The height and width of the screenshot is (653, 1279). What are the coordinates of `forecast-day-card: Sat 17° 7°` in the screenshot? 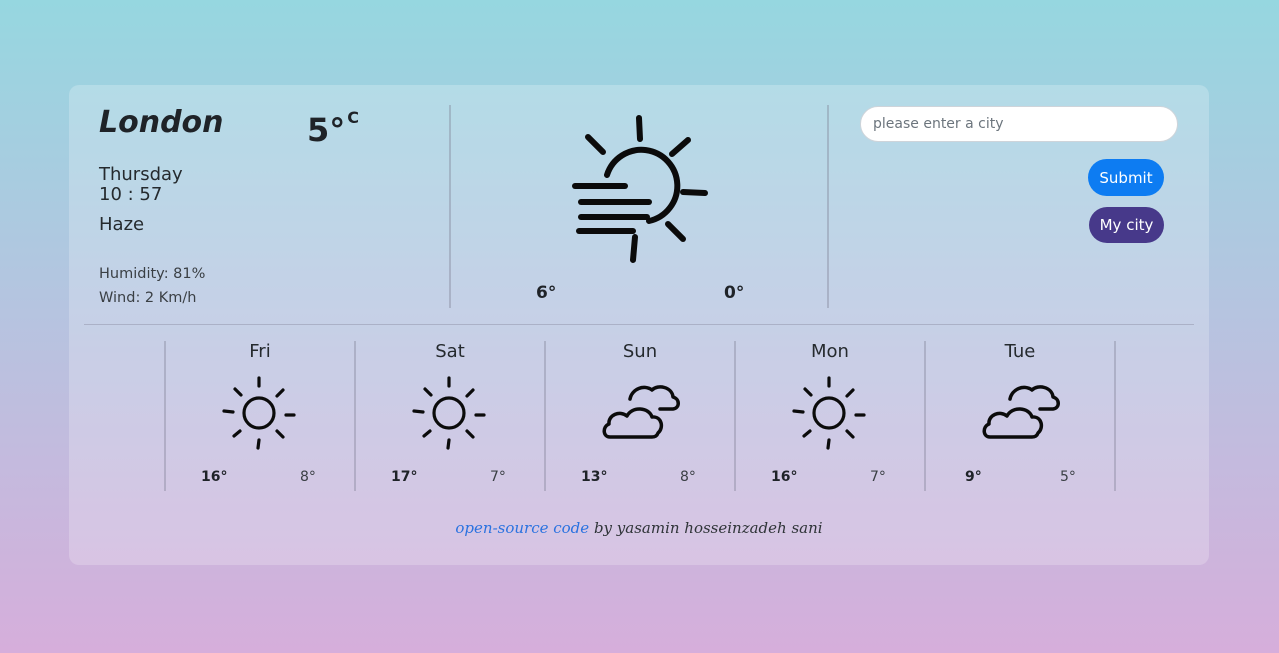 It's located at (450, 416).